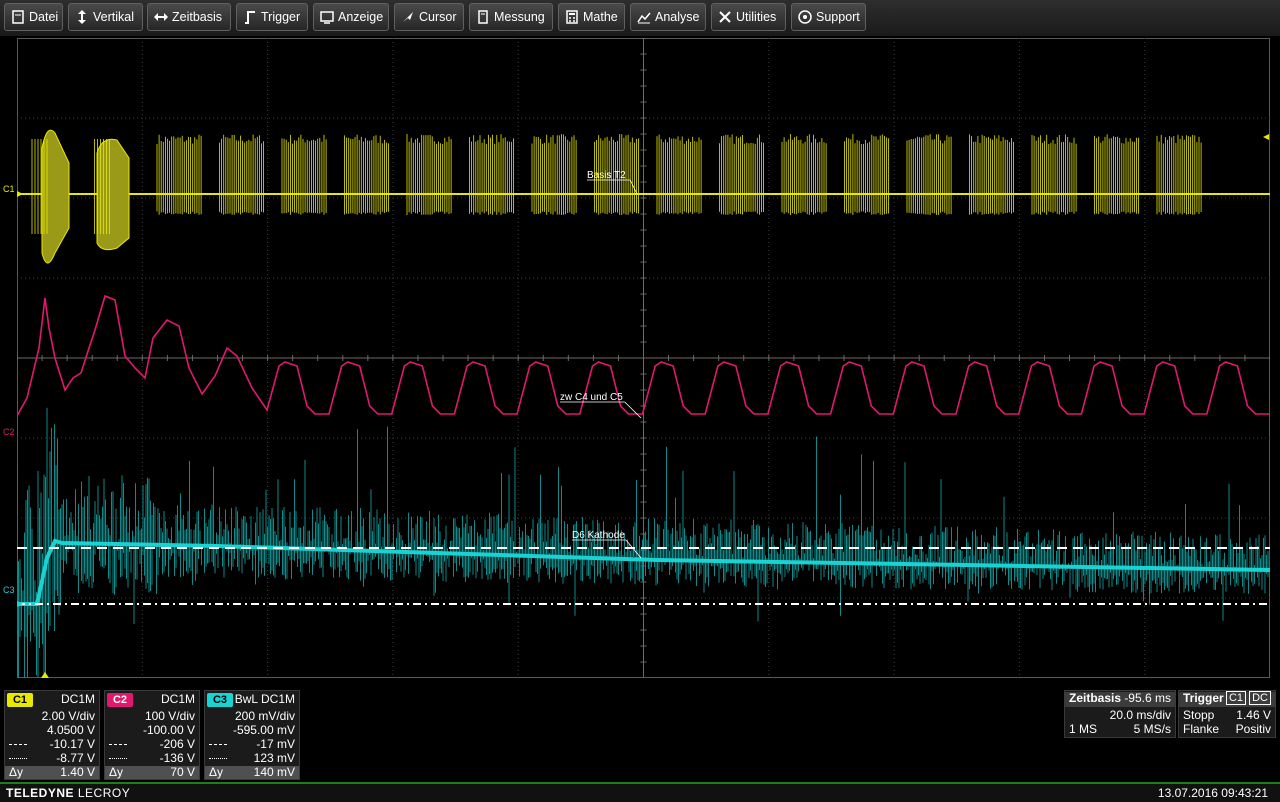 This screenshot has height=802, width=1280. Describe the element at coordinates (725, 17) in the screenshot. I see `tools-icon` at that location.